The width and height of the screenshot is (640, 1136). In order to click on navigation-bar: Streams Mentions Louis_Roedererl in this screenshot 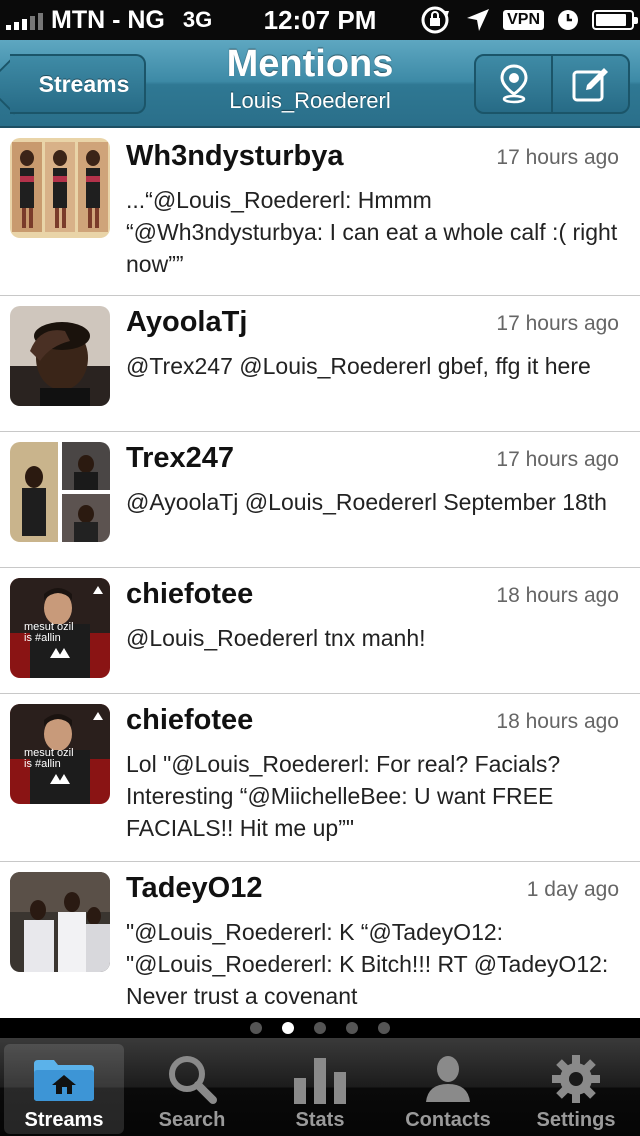, I will do `click(320, 84)`.